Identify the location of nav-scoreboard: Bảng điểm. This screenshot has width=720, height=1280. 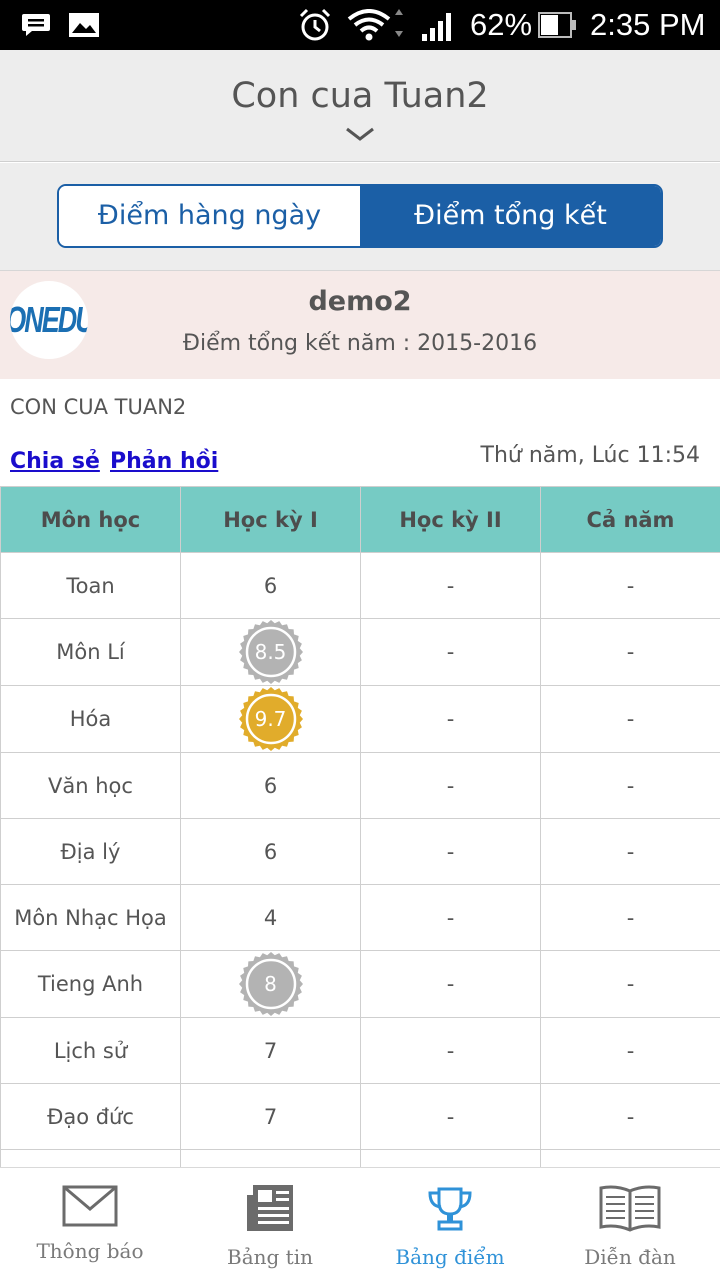
(450, 1224).